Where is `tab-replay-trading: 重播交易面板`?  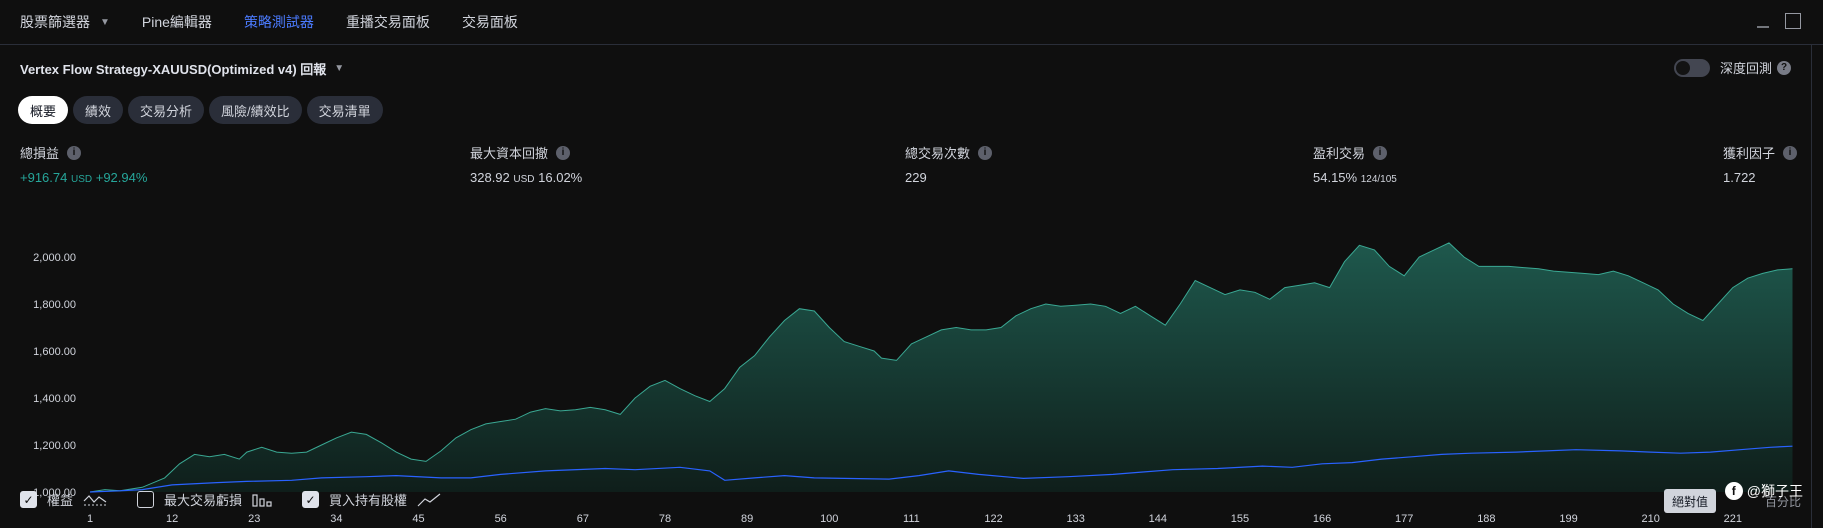
tab-replay-trading: 重播交易面板 is located at coordinates (388, 22).